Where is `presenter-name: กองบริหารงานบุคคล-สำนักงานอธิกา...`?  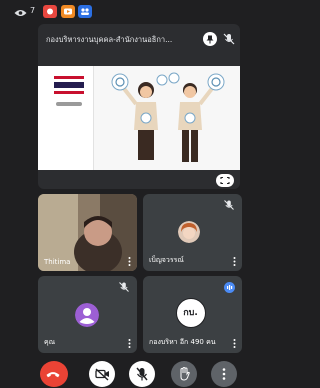 presenter-name: กองบริหารงานบุคคล-สำนักงานอธิกา... is located at coordinates (109, 39).